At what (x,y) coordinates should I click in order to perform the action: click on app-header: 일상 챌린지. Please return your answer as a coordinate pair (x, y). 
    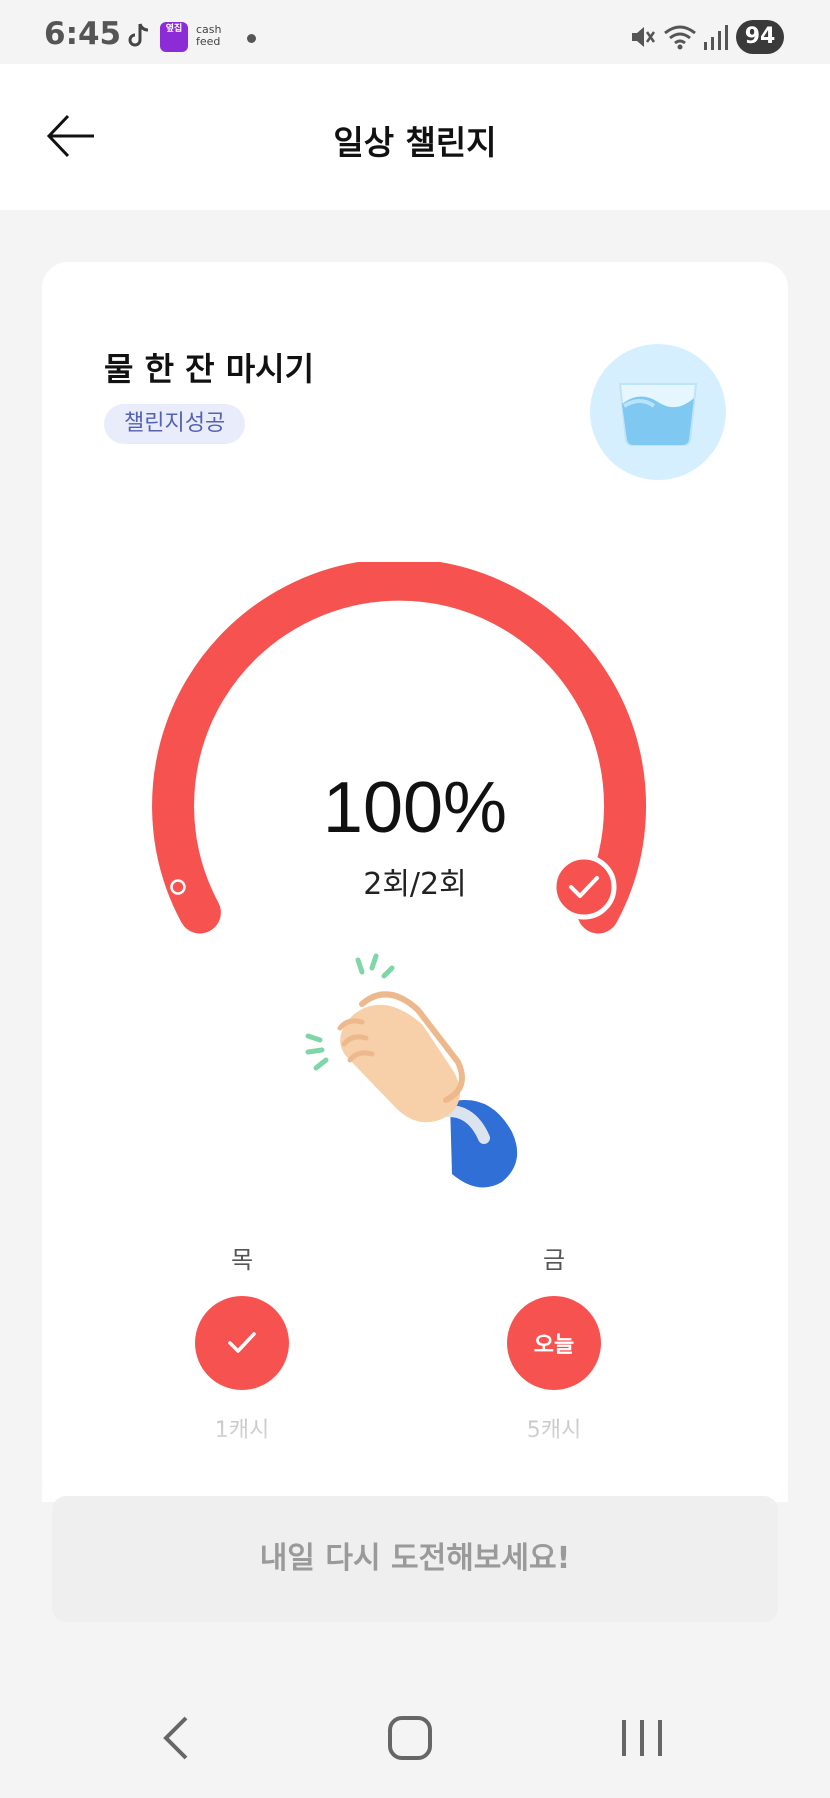
    Looking at the image, I should click on (415, 137).